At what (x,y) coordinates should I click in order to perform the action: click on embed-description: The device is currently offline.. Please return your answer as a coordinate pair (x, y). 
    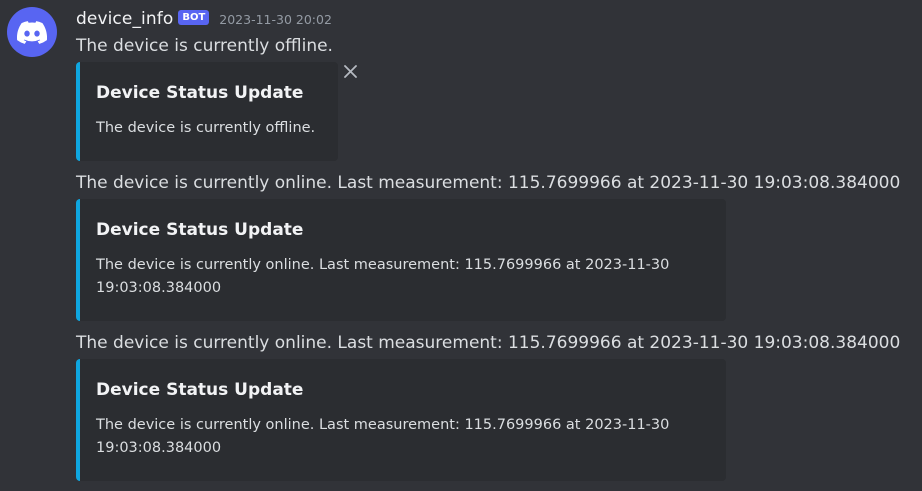
    Looking at the image, I should click on (209, 128).